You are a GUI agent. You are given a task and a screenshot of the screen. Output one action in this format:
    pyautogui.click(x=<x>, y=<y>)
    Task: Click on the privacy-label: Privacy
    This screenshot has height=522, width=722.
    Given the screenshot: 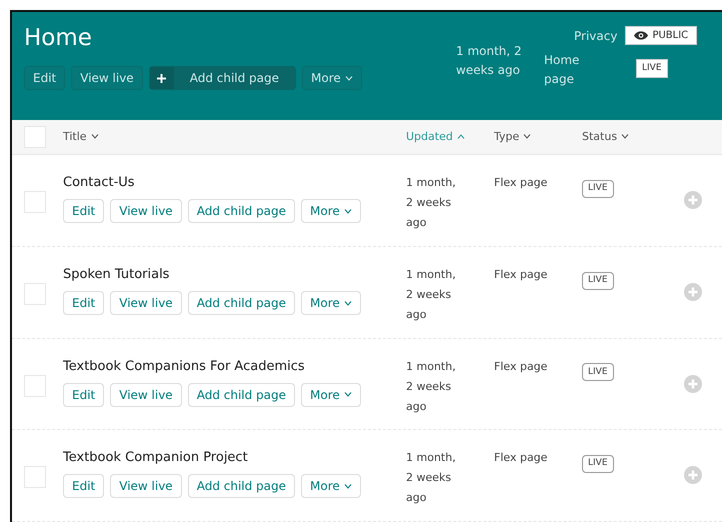 What is the action you would take?
    pyautogui.click(x=596, y=36)
    